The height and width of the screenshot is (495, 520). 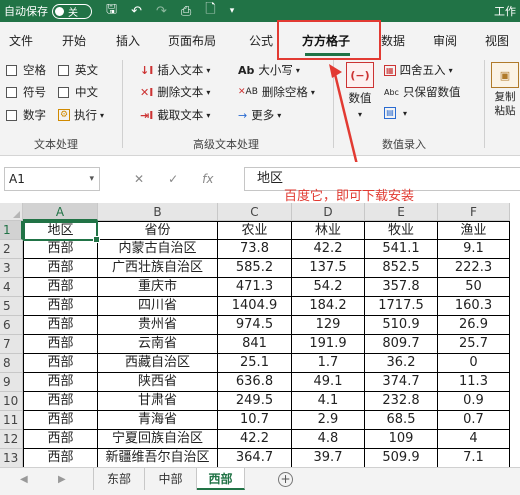 What do you see at coordinates (445, 40) in the screenshot?
I see `tab-review: 审阅` at bounding box center [445, 40].